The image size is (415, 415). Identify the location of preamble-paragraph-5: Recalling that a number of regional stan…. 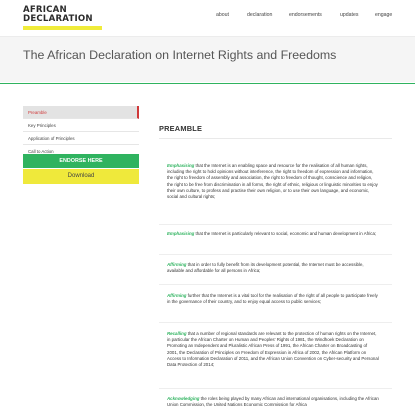
(273, 349).